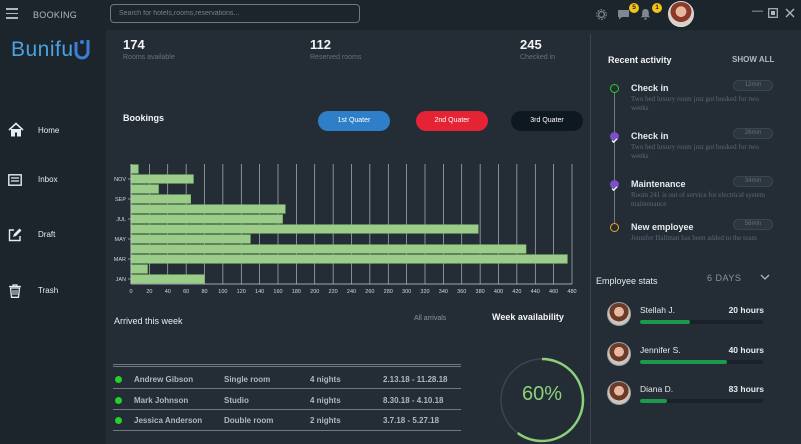  Describe the element at coordinates (349, 259) in the screenshot. I see `bar-mar` at that location.